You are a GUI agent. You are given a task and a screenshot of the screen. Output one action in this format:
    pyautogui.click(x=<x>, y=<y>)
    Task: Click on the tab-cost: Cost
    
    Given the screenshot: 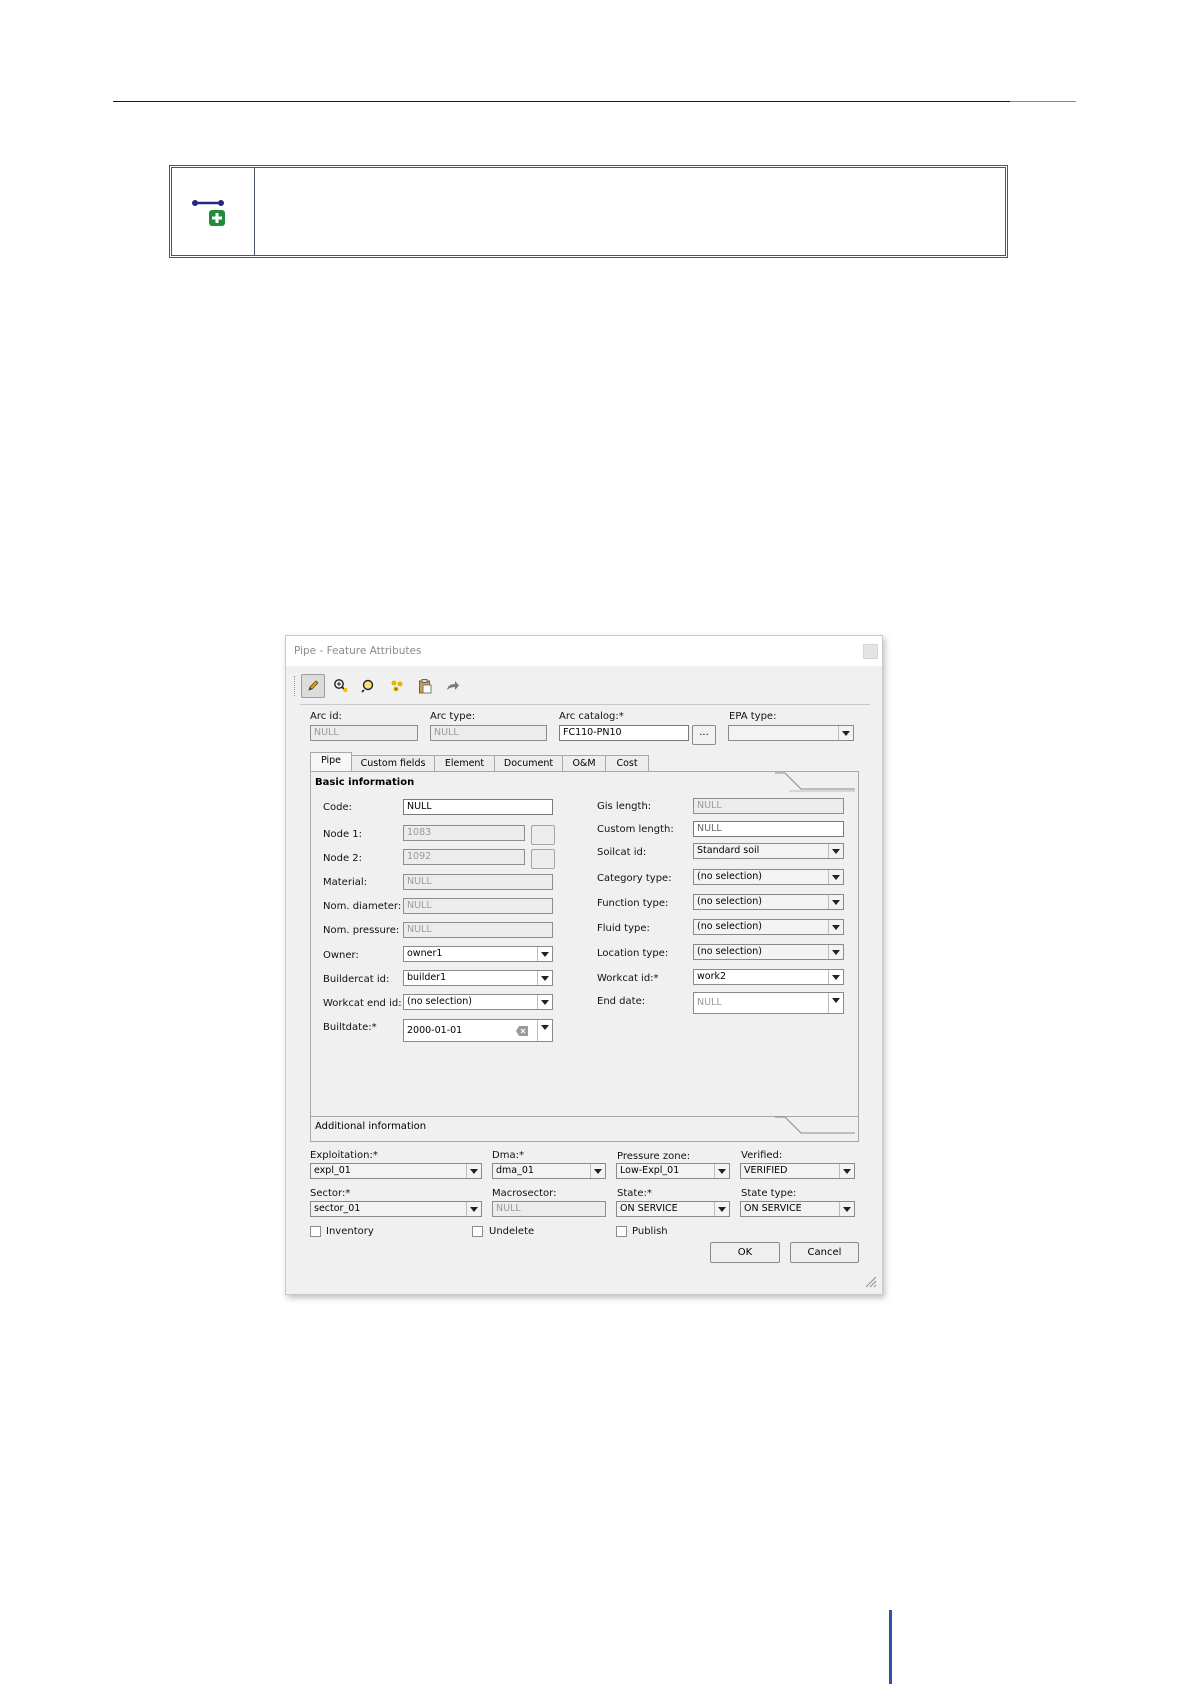 What is the action you would take?
    pyautogui.click(x=627, y=763)
    